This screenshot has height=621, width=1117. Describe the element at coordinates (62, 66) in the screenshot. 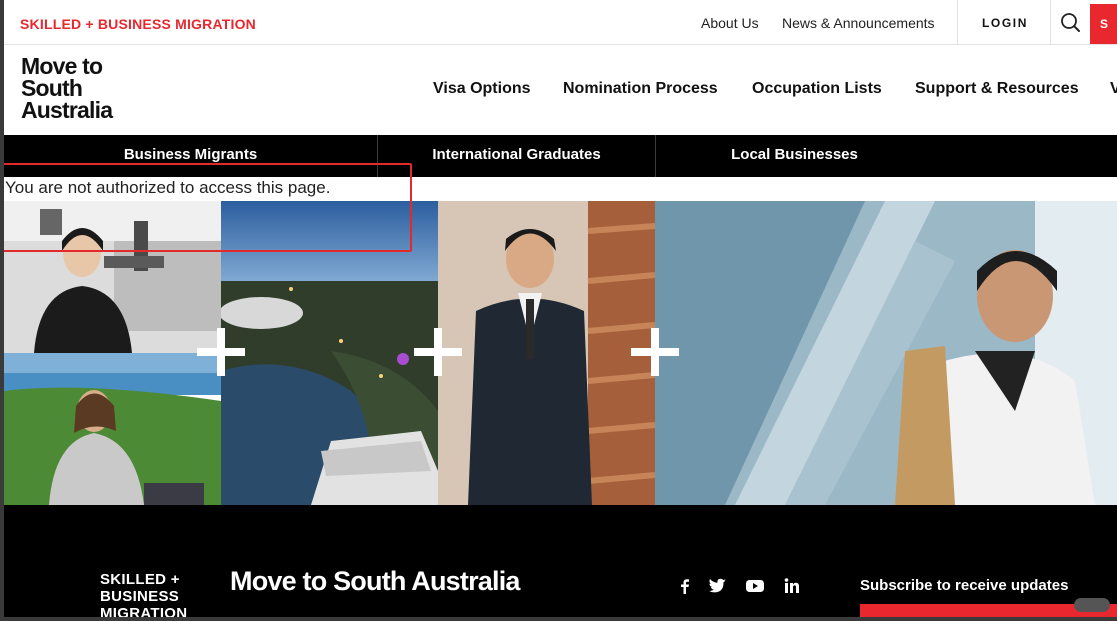

I see `logo-line: Move to` at that location.